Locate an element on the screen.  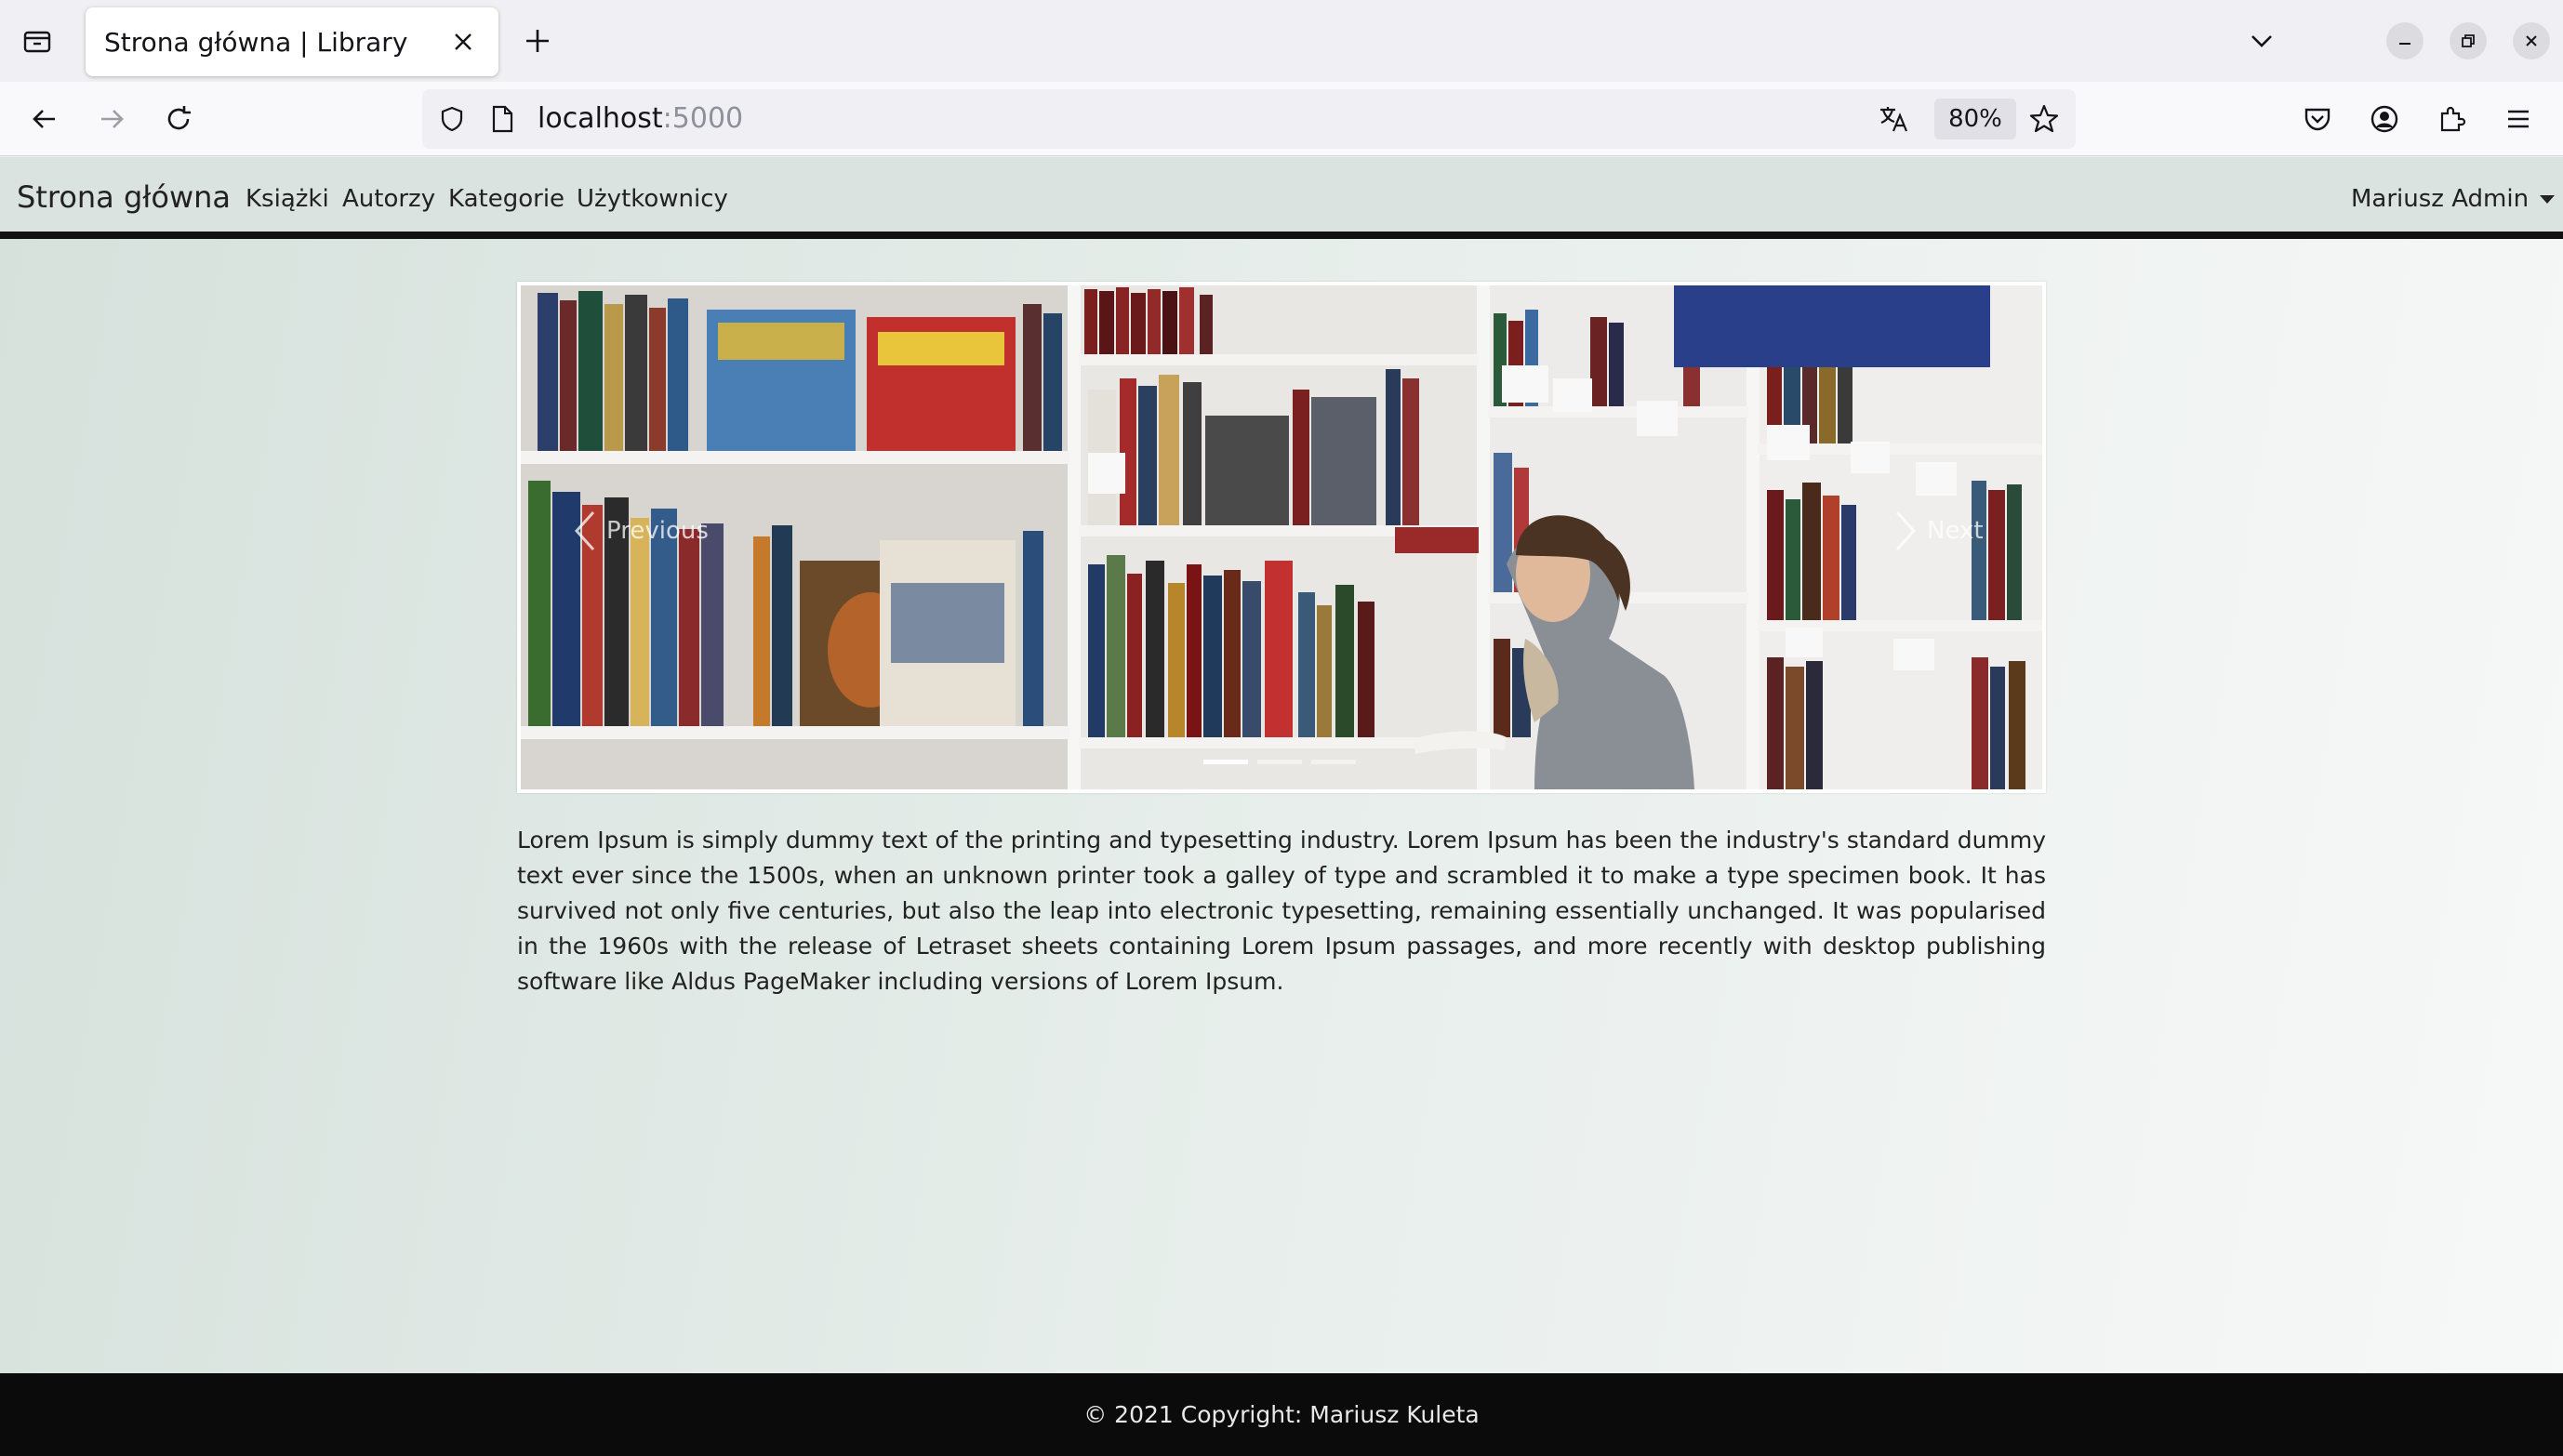
site-footer: © 2021 Copyright: Mariusz Kuleta is located at coordinates (1281, 1414).